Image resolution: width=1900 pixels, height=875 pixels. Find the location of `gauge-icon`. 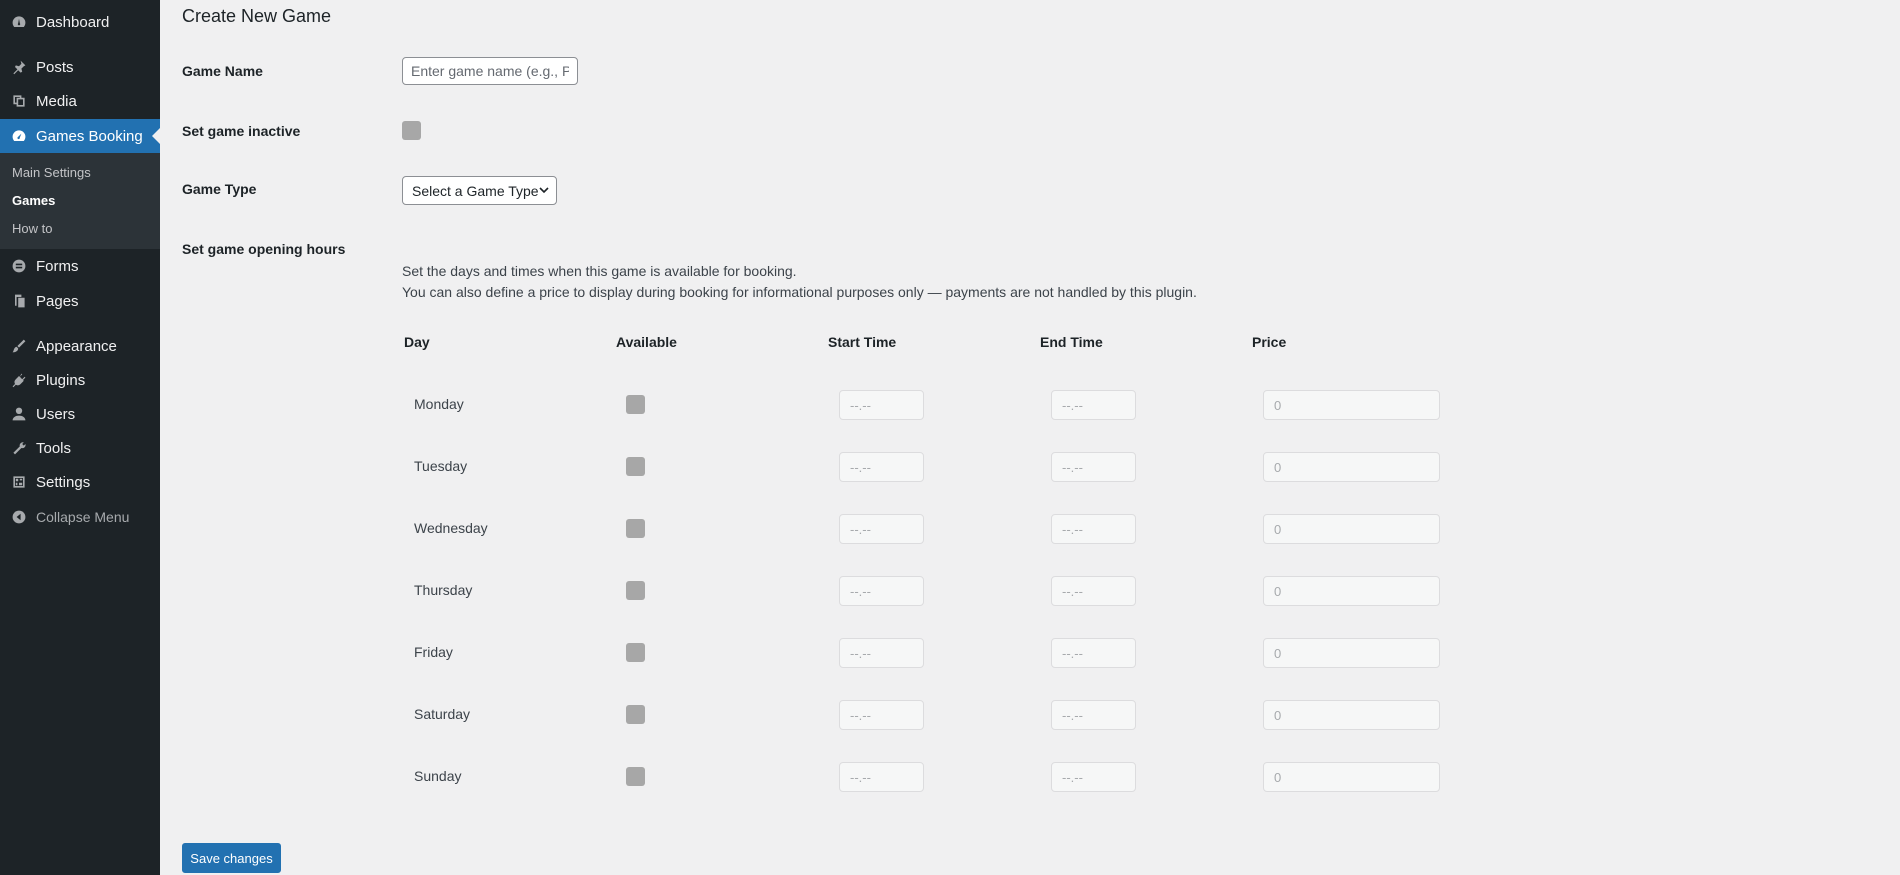

gauge-icon is located at coordinates (19, 136).